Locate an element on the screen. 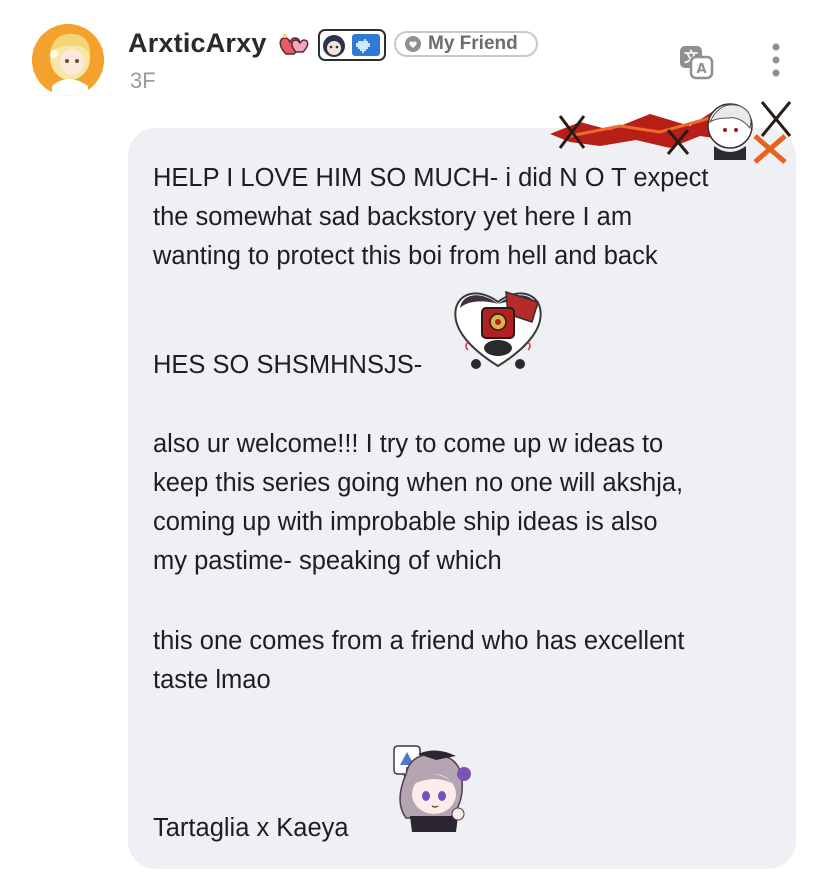 Image resolution: width=828 pixels, height=883 pixels. translate-button: 文 A is located at coordinates (696, 62).